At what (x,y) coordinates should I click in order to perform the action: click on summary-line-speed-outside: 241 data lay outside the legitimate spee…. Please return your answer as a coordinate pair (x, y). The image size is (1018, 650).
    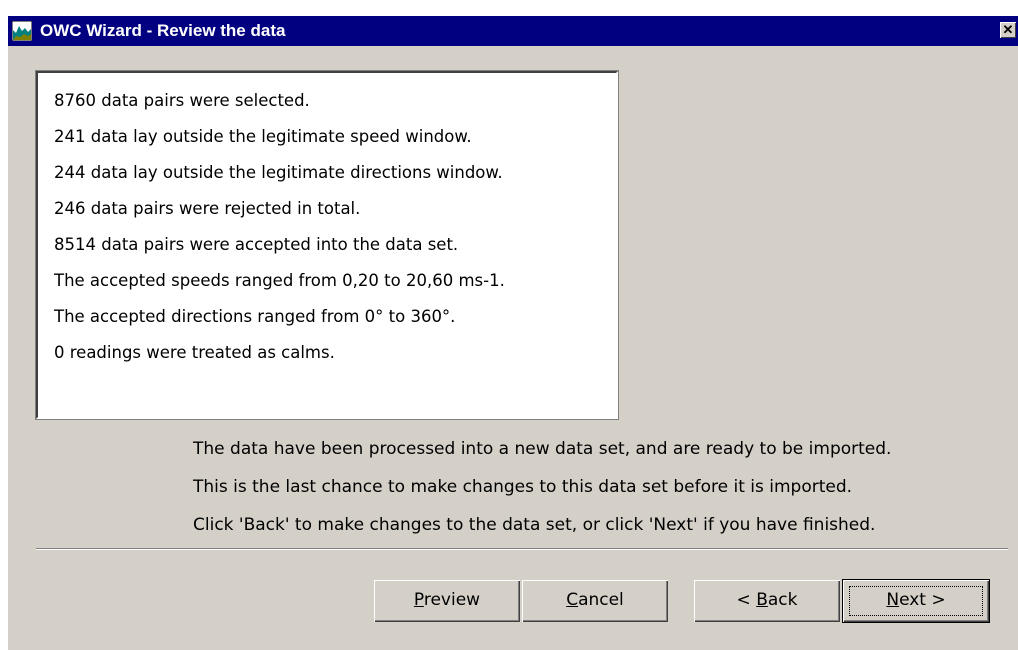
    Looking at the image, I should click on (263, 136).